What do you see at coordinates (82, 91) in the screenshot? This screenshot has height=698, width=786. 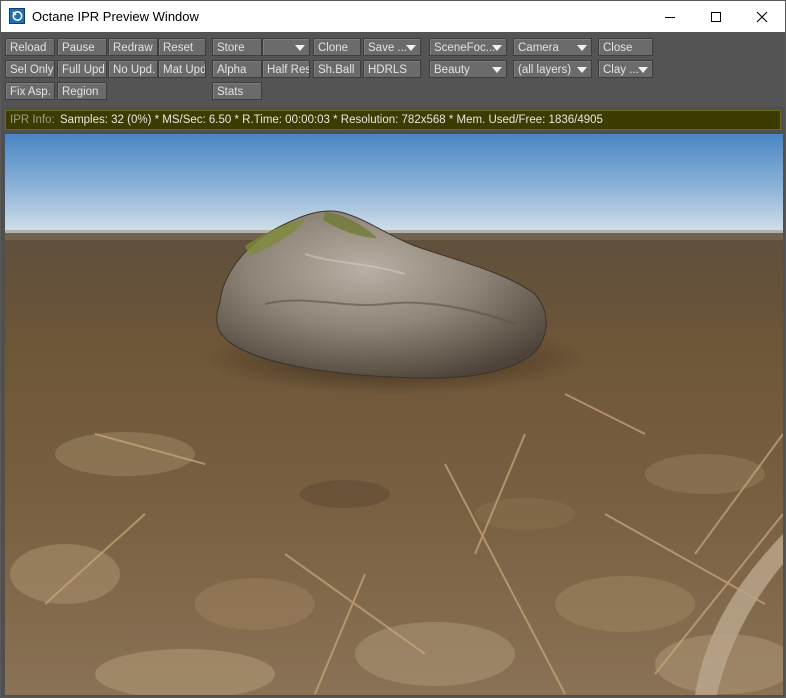 I see `region-button: Region` at bounding box center [82, 91].